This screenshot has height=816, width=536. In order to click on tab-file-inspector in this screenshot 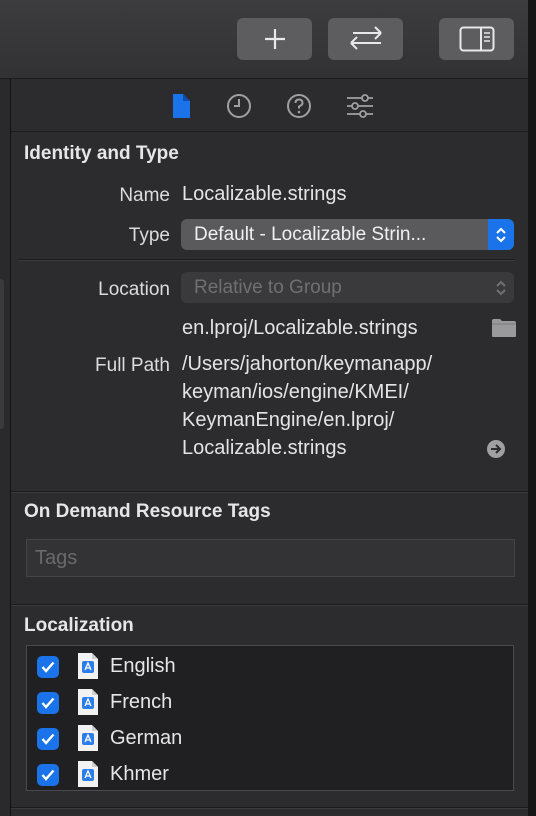, I will do `click(181, 106)`.